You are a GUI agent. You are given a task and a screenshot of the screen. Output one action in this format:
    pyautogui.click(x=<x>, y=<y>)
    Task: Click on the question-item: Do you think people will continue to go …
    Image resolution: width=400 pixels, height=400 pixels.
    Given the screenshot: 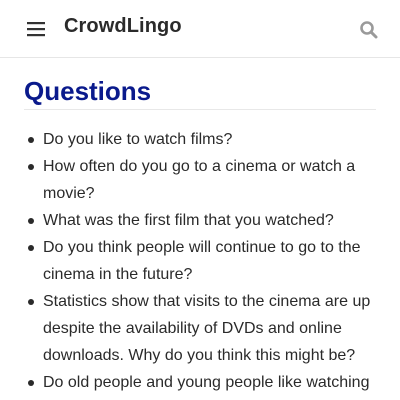 What is the action you would take?
    pyautogui.click(x=200, y=261)
    